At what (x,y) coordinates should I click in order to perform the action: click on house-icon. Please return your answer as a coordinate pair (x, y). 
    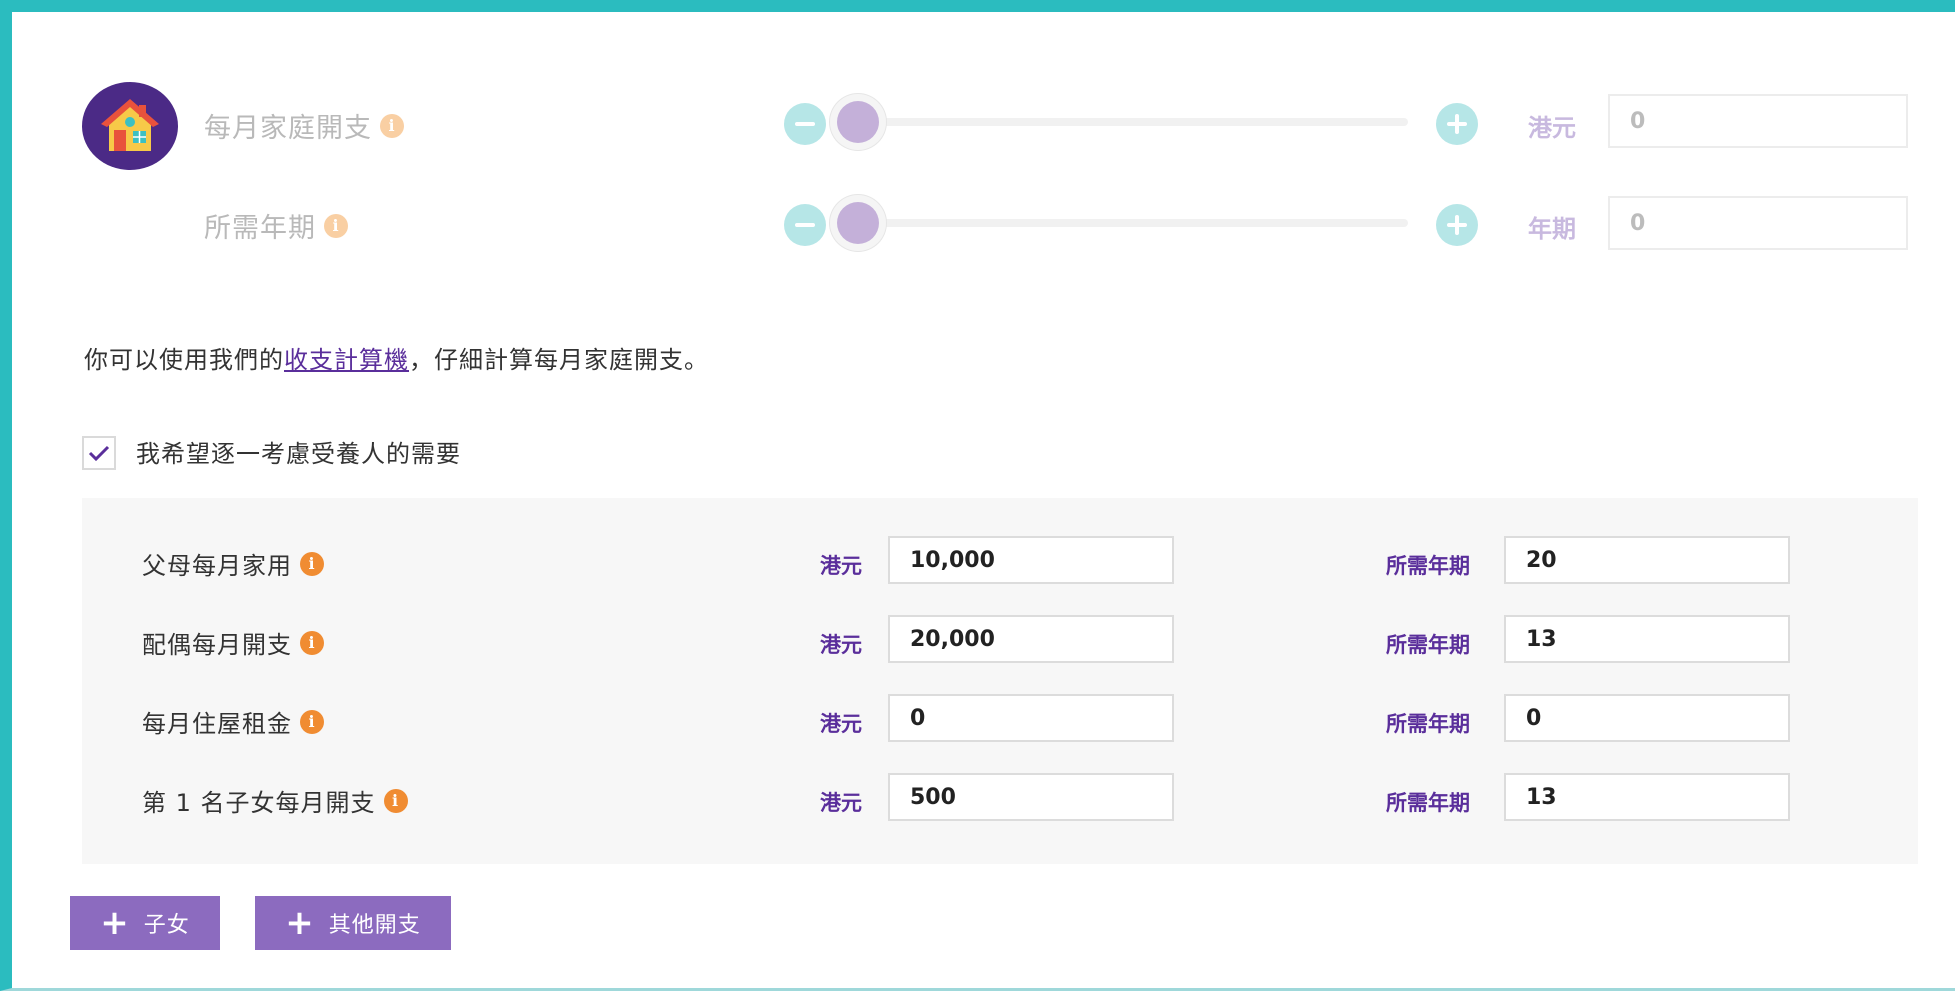
    Looking at the image, I should click on (130, 125).